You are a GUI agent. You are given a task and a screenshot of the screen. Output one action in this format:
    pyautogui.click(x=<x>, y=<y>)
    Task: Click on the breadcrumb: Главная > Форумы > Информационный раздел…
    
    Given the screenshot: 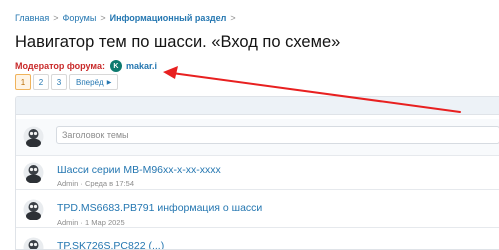 What is the action you would take?
    pyautogui.click(x=127, y=18)
    